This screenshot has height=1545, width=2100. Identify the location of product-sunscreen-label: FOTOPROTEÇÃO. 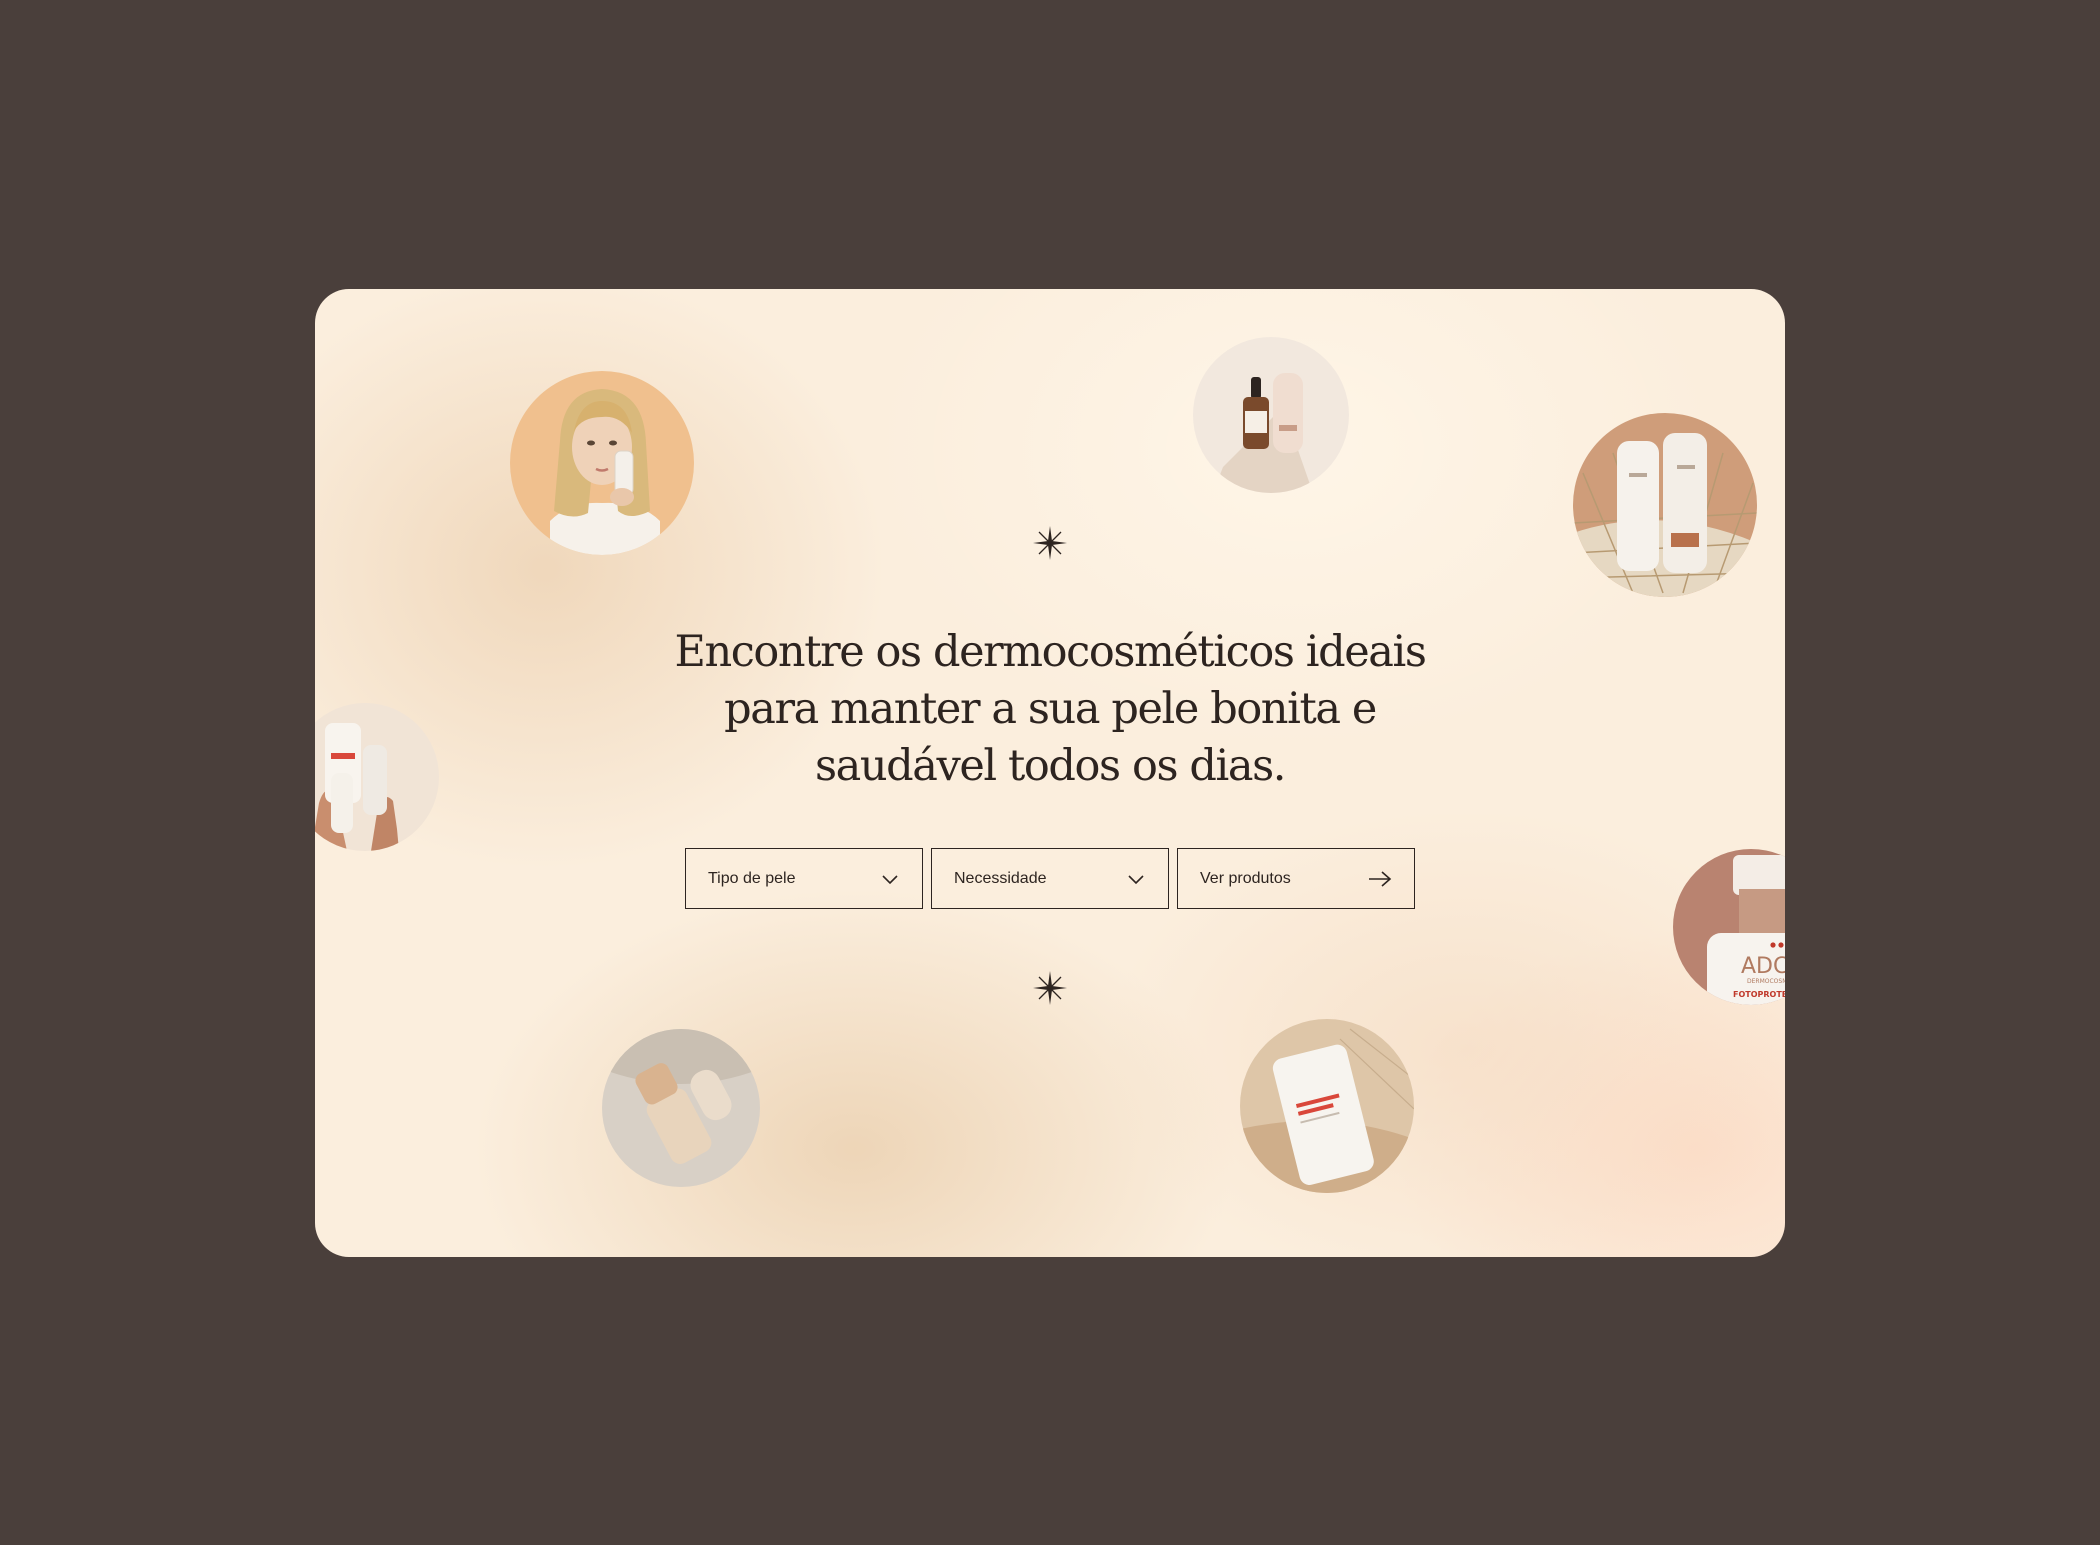
(1759, 994).